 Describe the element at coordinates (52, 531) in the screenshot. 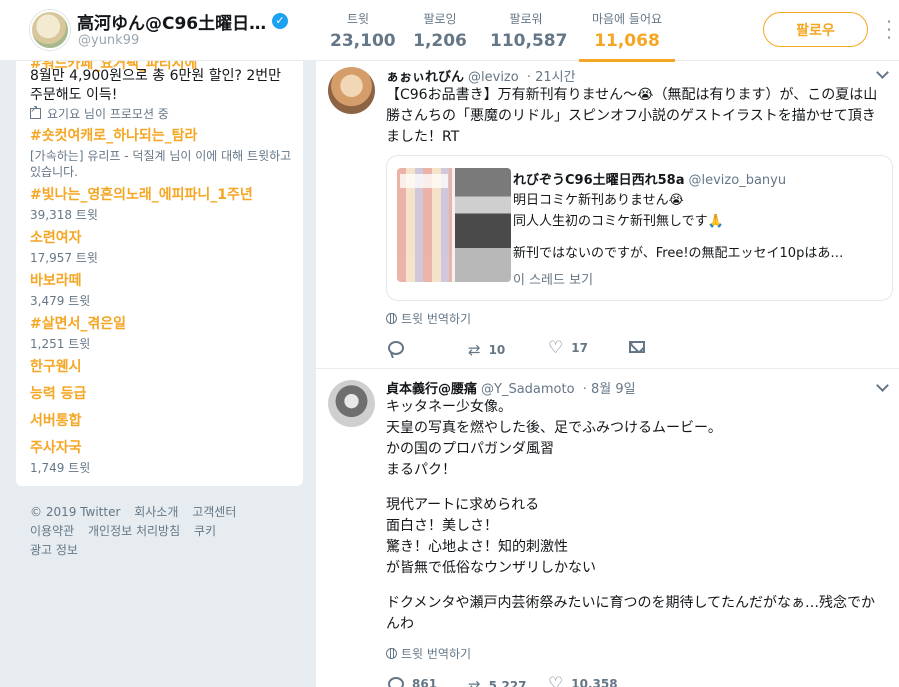

I see `footer-link-terms: 이용약관` at that location.